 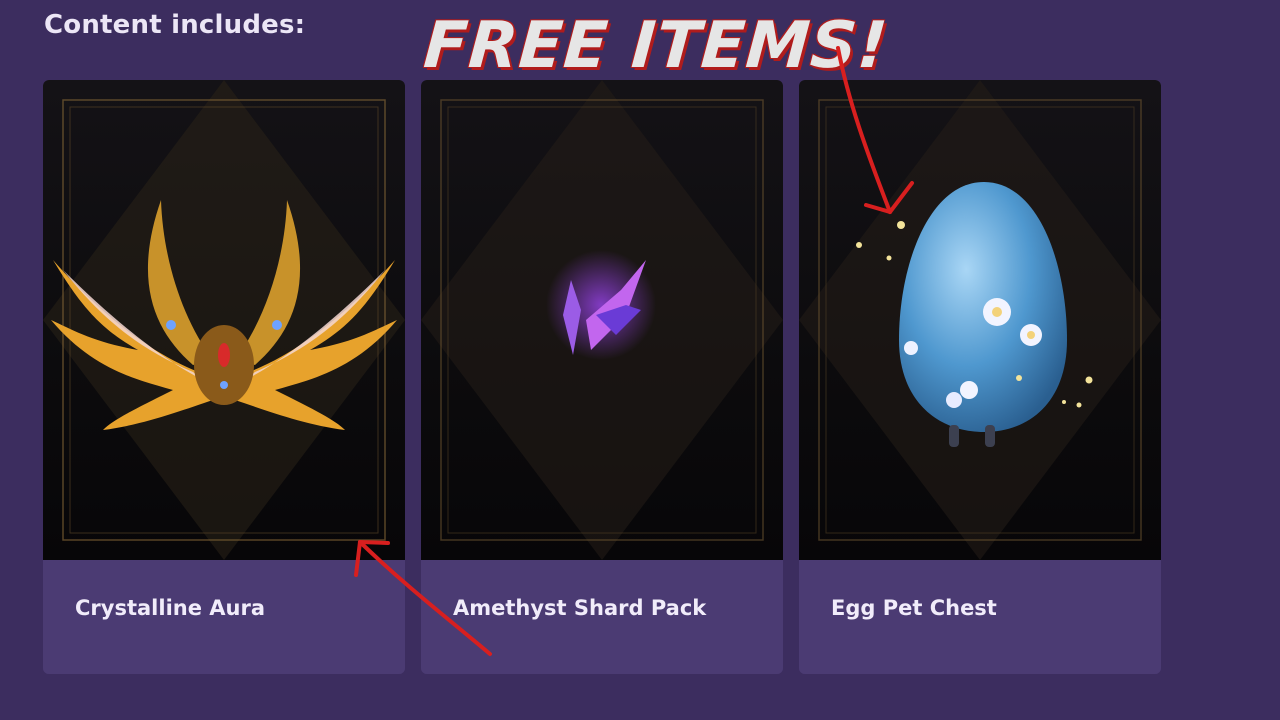 What do you see at coordinates (580, 608) in the screenshot?
I see `item-name: Amethyst Shard Pack` at bounding box center [580, 608].